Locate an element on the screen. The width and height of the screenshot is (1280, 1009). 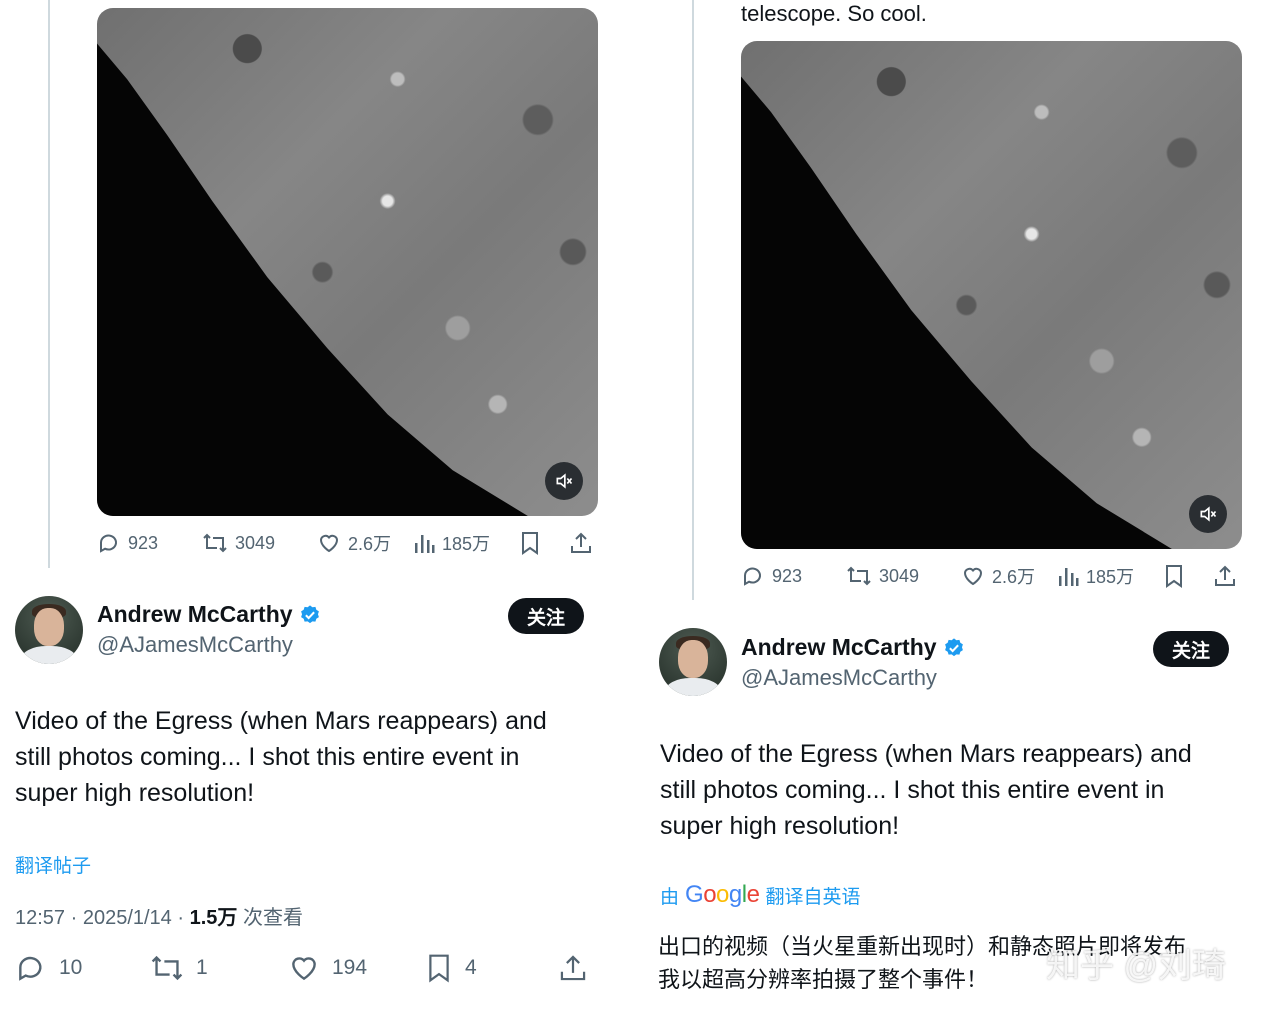
translated-from-label: 翻译自英语 is located at coordinates (813, 897).